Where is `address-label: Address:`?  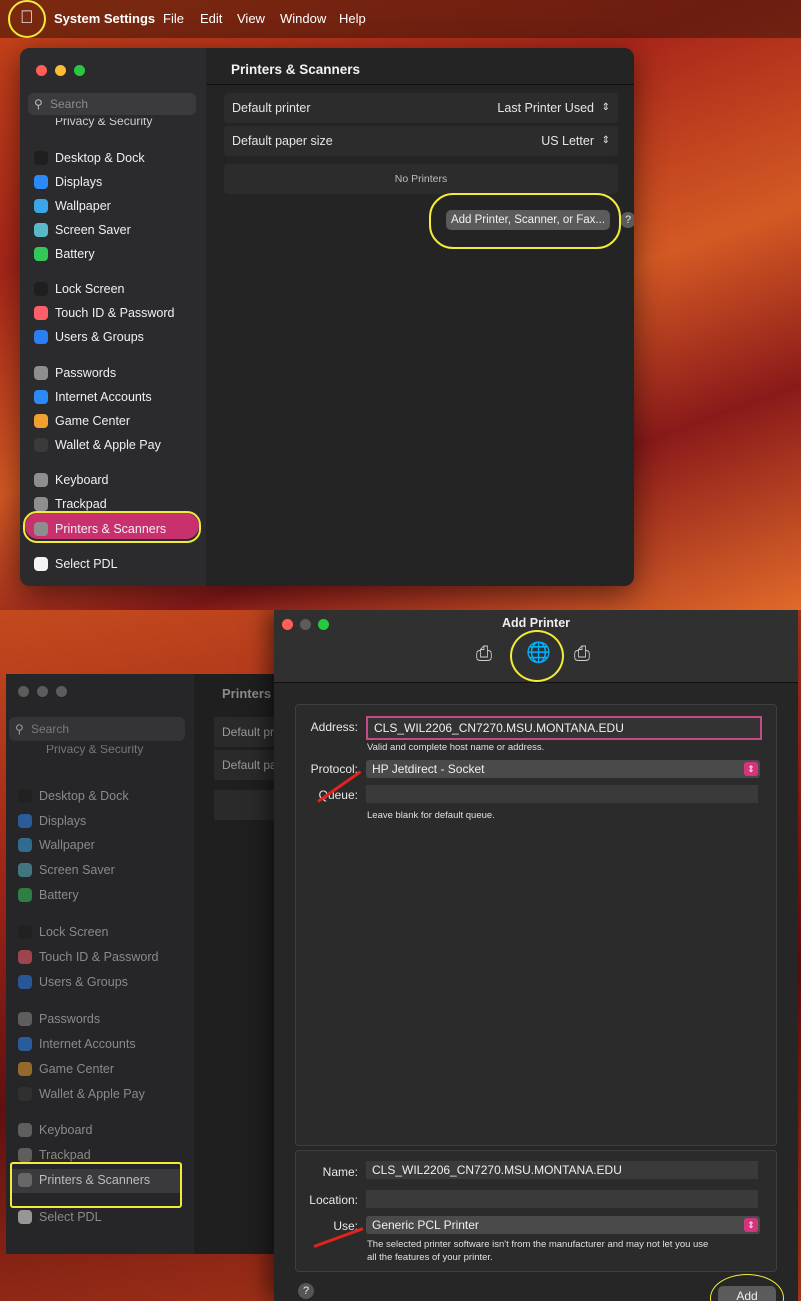
address-label: Address: is located at coordinates (334, 727).